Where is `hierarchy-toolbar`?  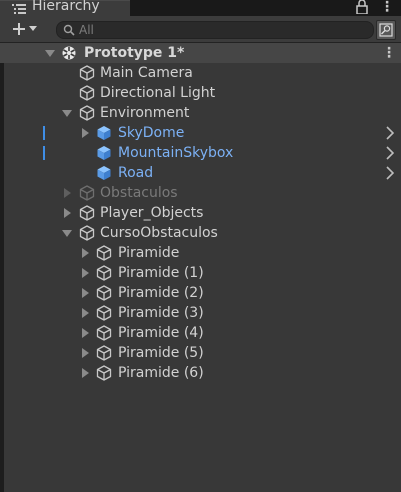
hierarchy-toolbar is located at coordinates (200, 29).